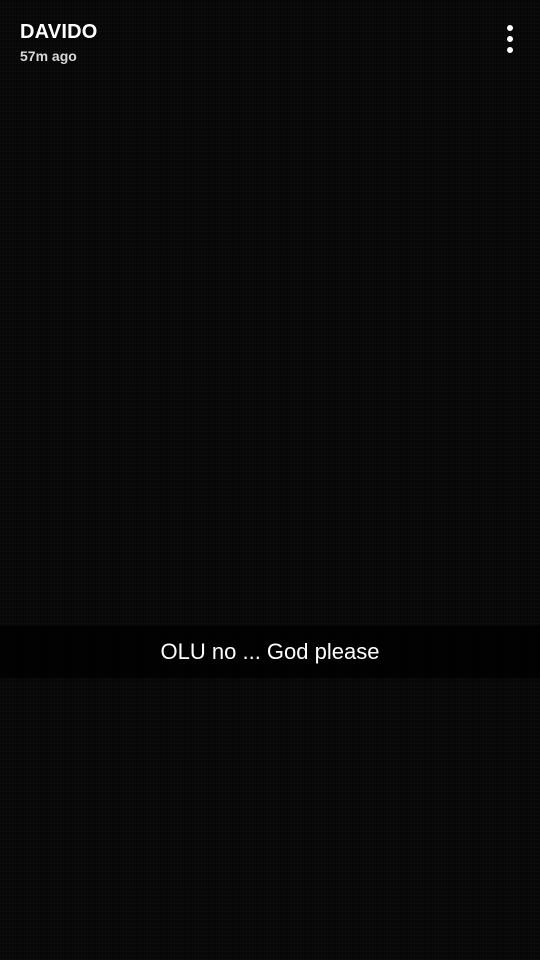 Image resolution: width=540 pixels, height=960 pixels. I want to click on story-header: DAVIDO 57m ago, so click(59, 42).